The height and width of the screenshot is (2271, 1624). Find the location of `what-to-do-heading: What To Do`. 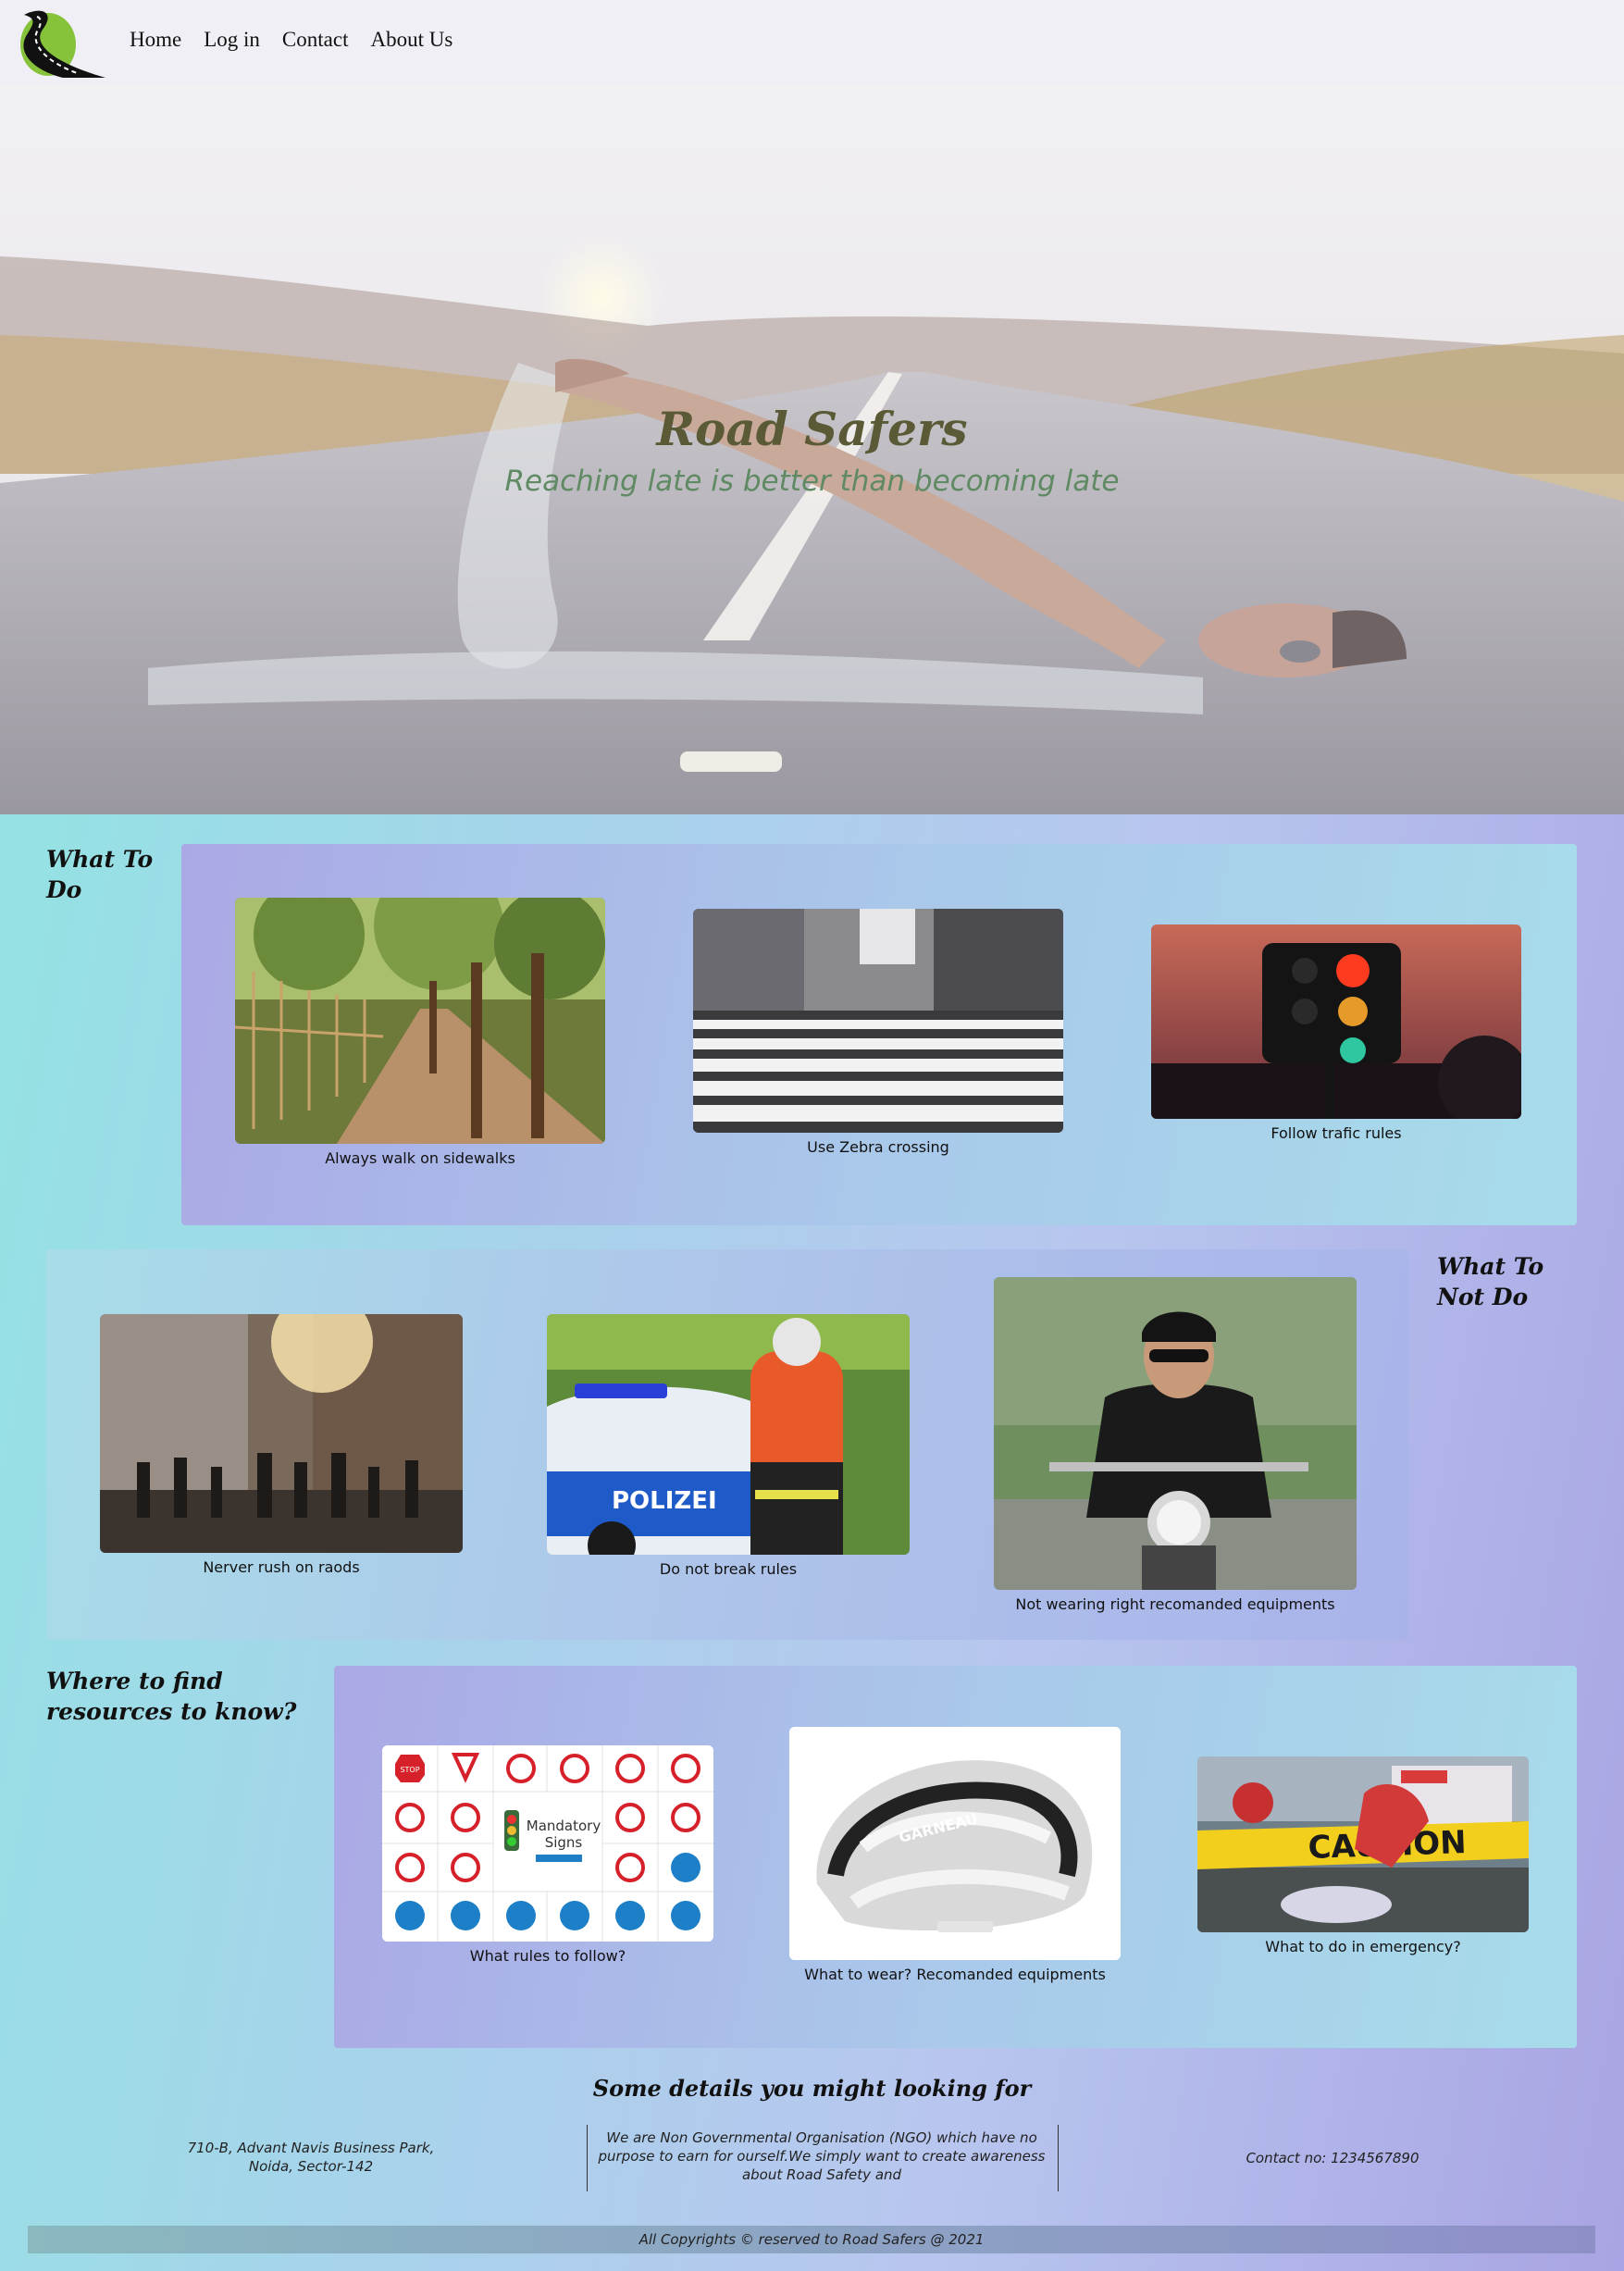

what-to-do-heading: What To Do is located at coordinates (100, 874).